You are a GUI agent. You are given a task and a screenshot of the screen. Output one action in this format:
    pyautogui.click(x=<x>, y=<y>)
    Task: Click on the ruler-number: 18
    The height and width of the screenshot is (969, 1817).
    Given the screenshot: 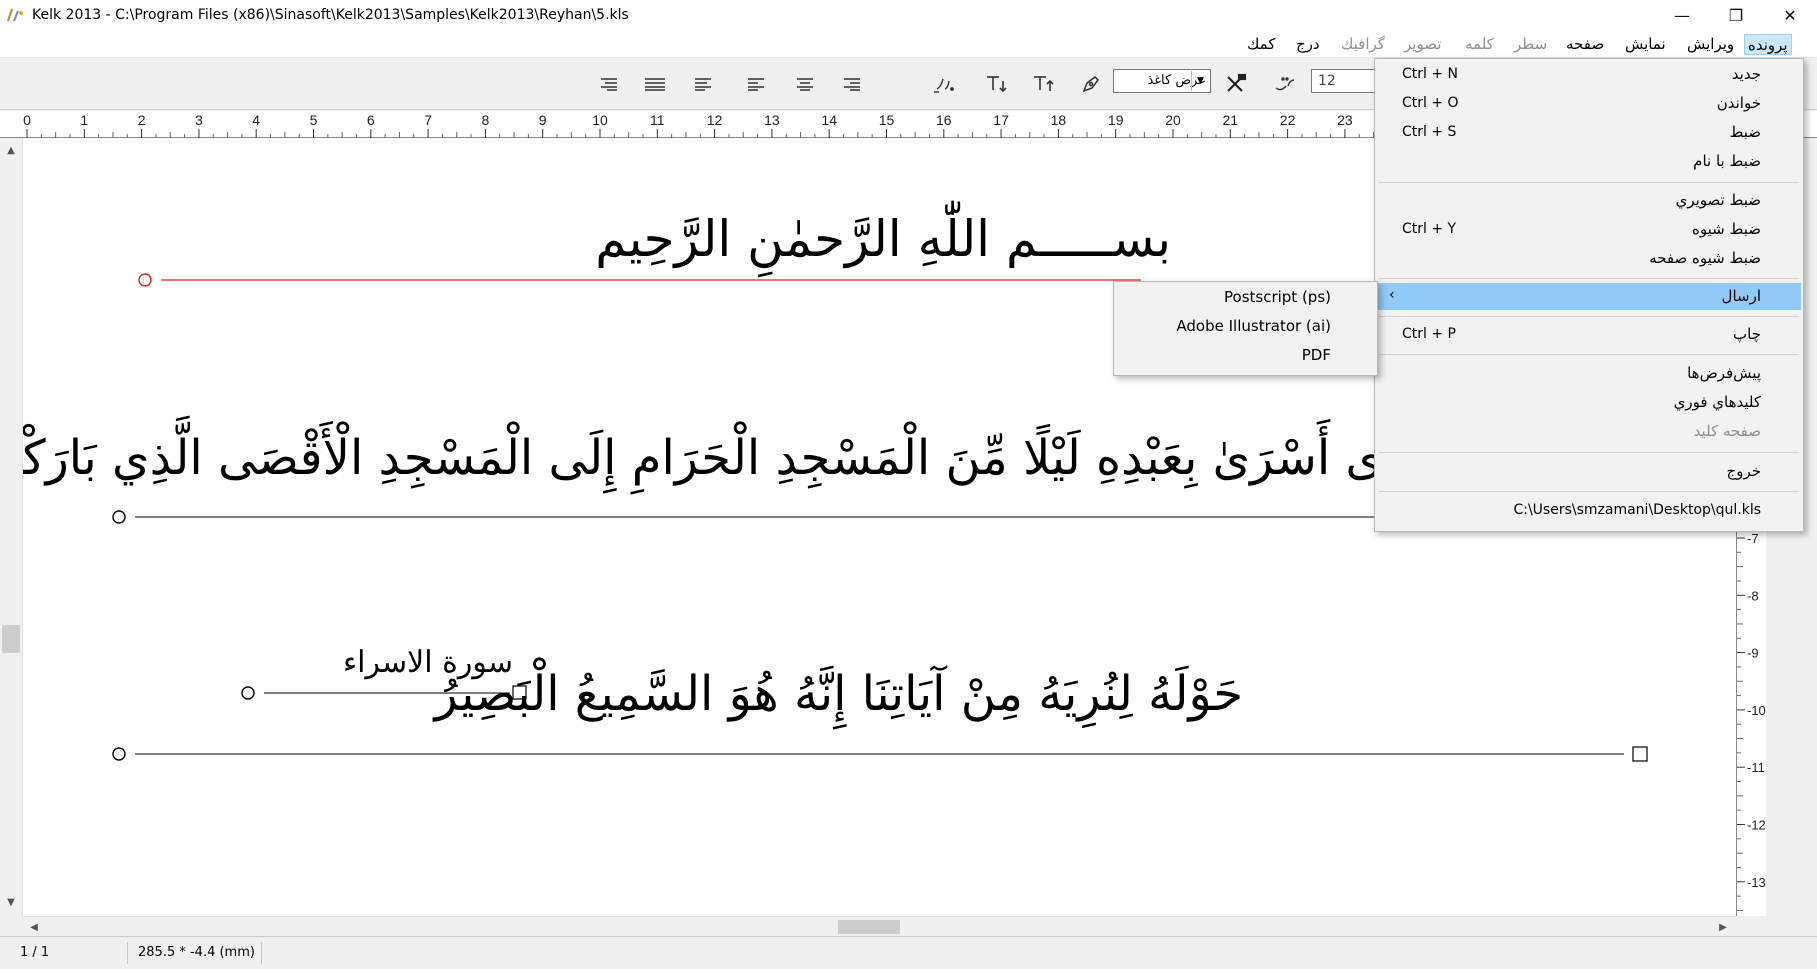 What is the action you would take?
    pyautogui.click(x=1059, y=120)
    